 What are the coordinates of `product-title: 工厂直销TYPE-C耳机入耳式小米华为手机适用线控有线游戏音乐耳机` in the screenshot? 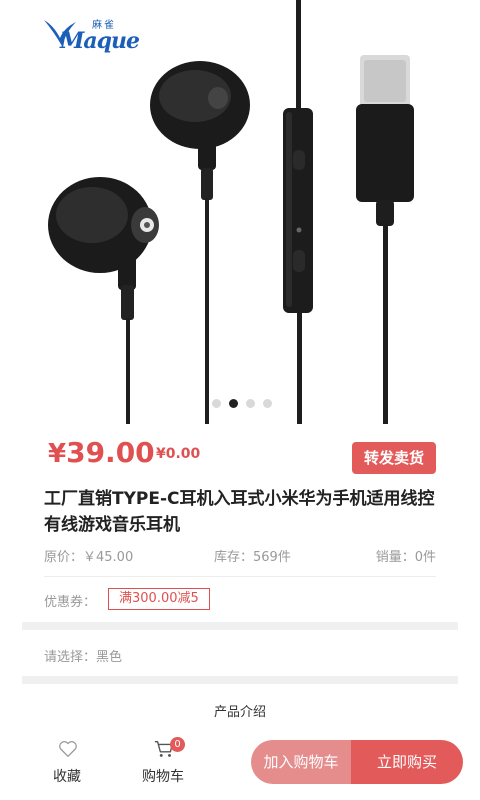 It's located at (239, 512).